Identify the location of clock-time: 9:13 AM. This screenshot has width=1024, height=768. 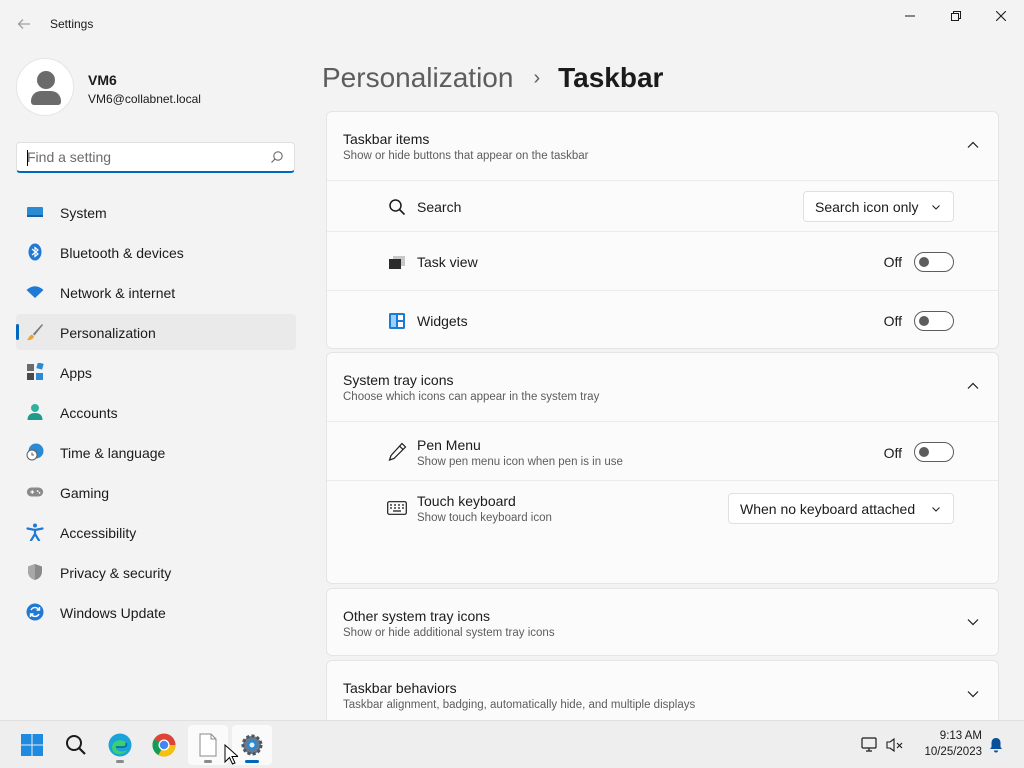
(949, 736).